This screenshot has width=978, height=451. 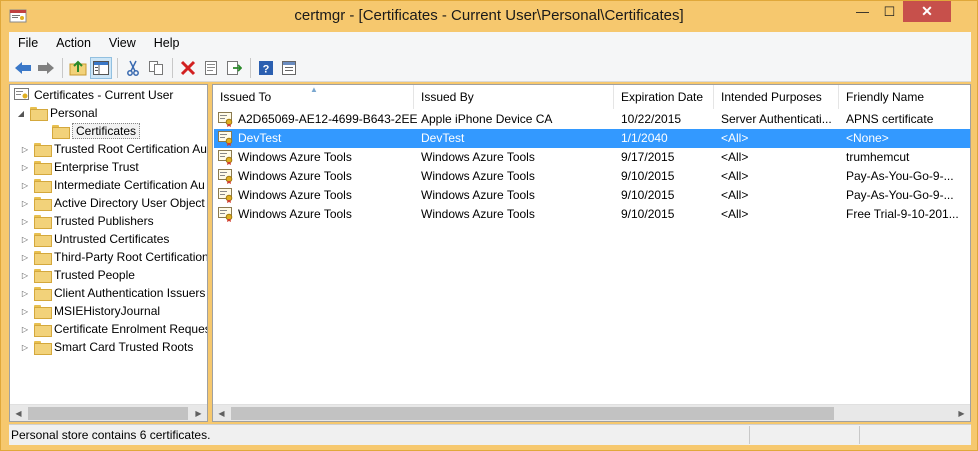 I want to click on status-text: Personal store contains 6 certificates., so click(x=111, y=435).